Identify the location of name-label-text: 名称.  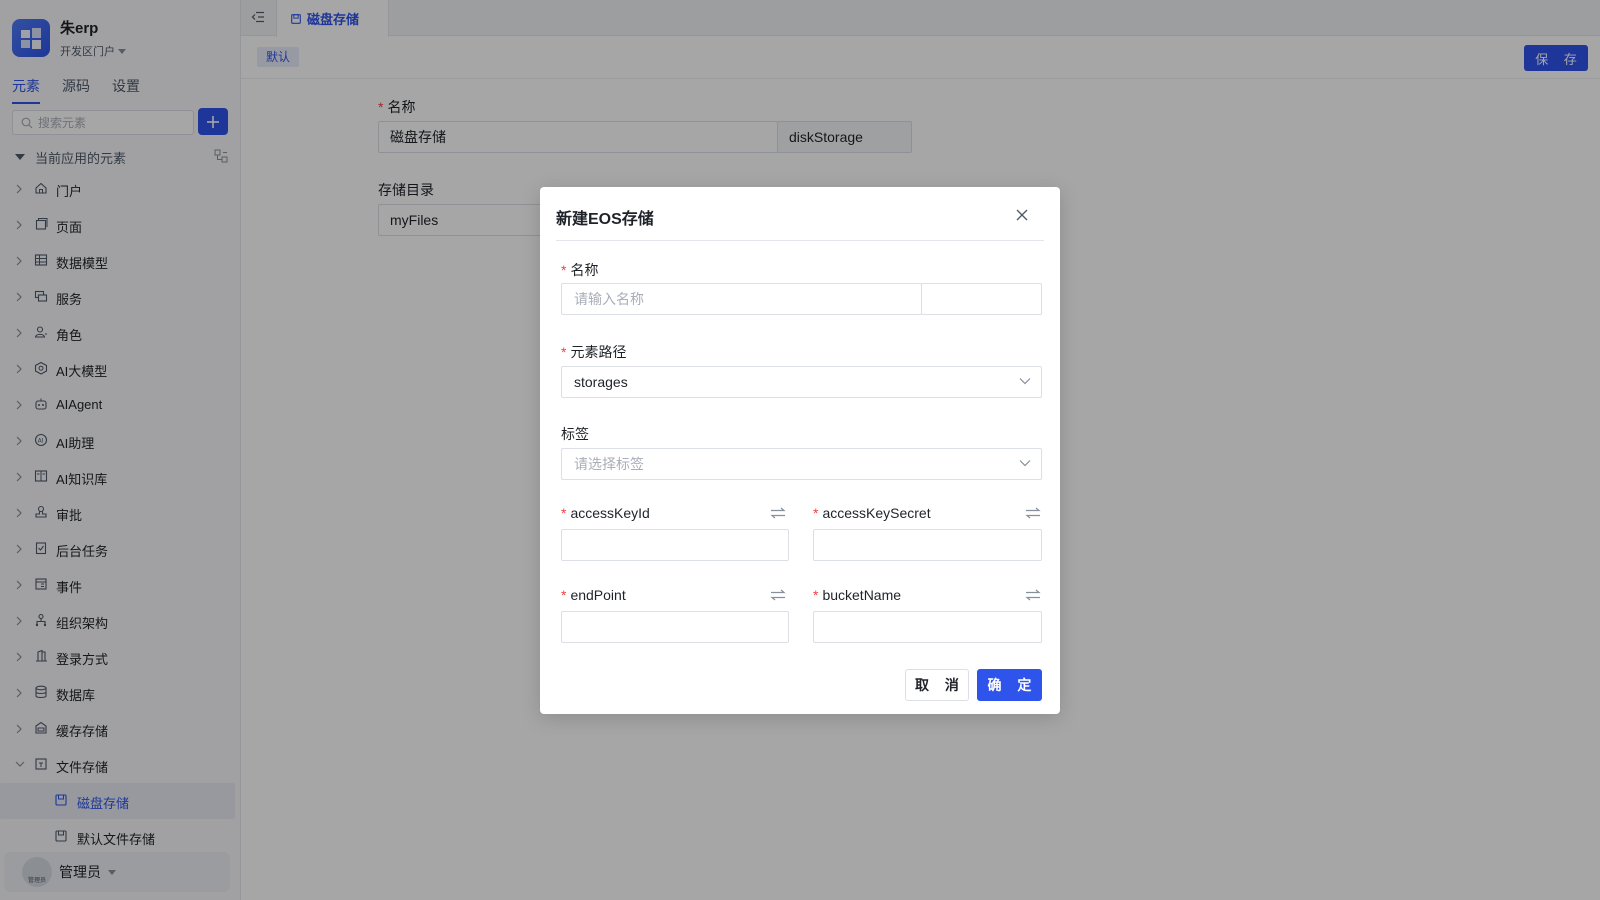
(584, 270).